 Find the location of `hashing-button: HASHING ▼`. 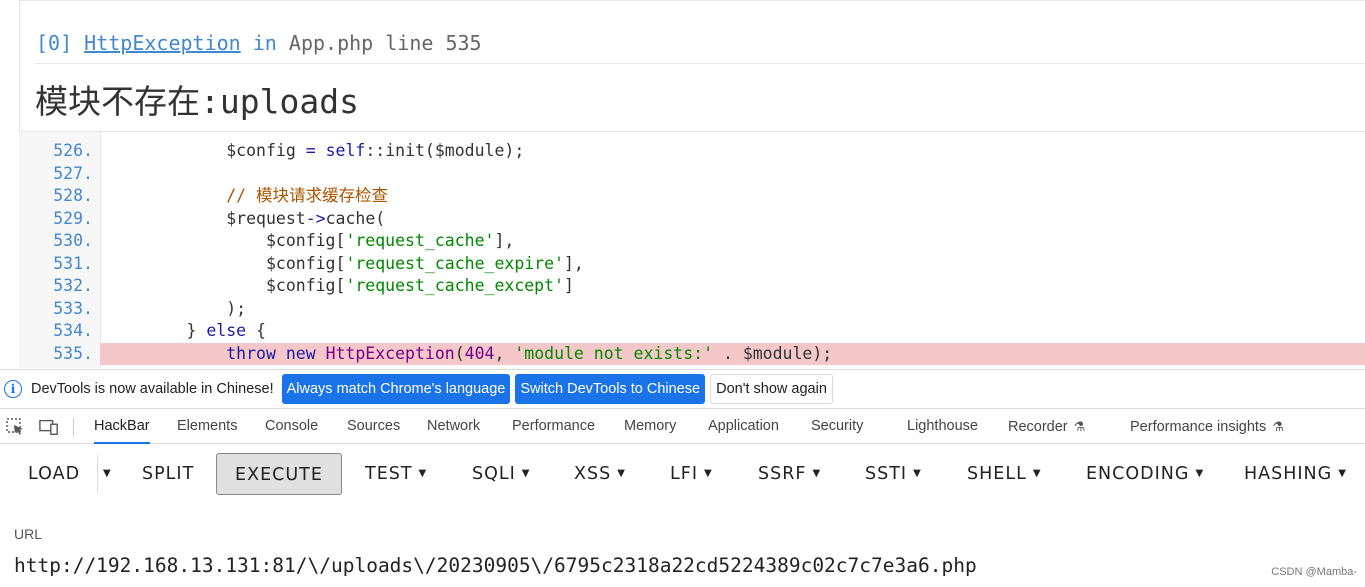

hashing-button: HASHING ▼ is located at coordinates (1295, 474).